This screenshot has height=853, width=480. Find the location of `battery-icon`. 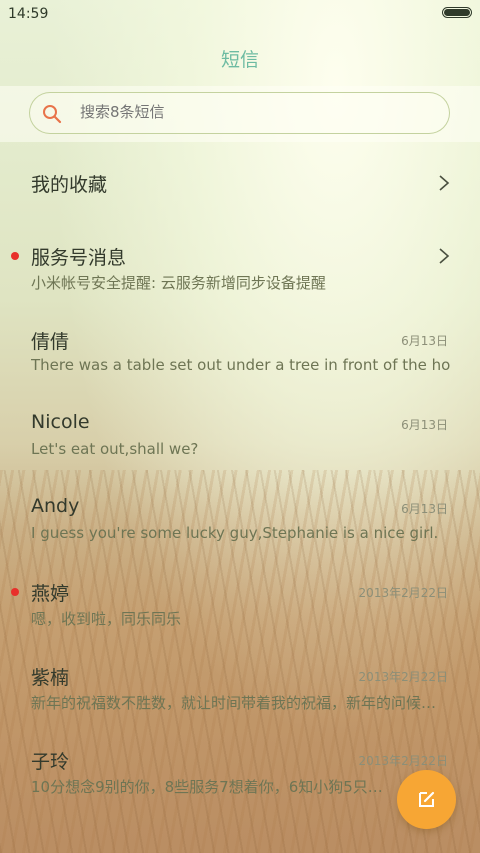

battery-icon is located at coordinates (457, 12).